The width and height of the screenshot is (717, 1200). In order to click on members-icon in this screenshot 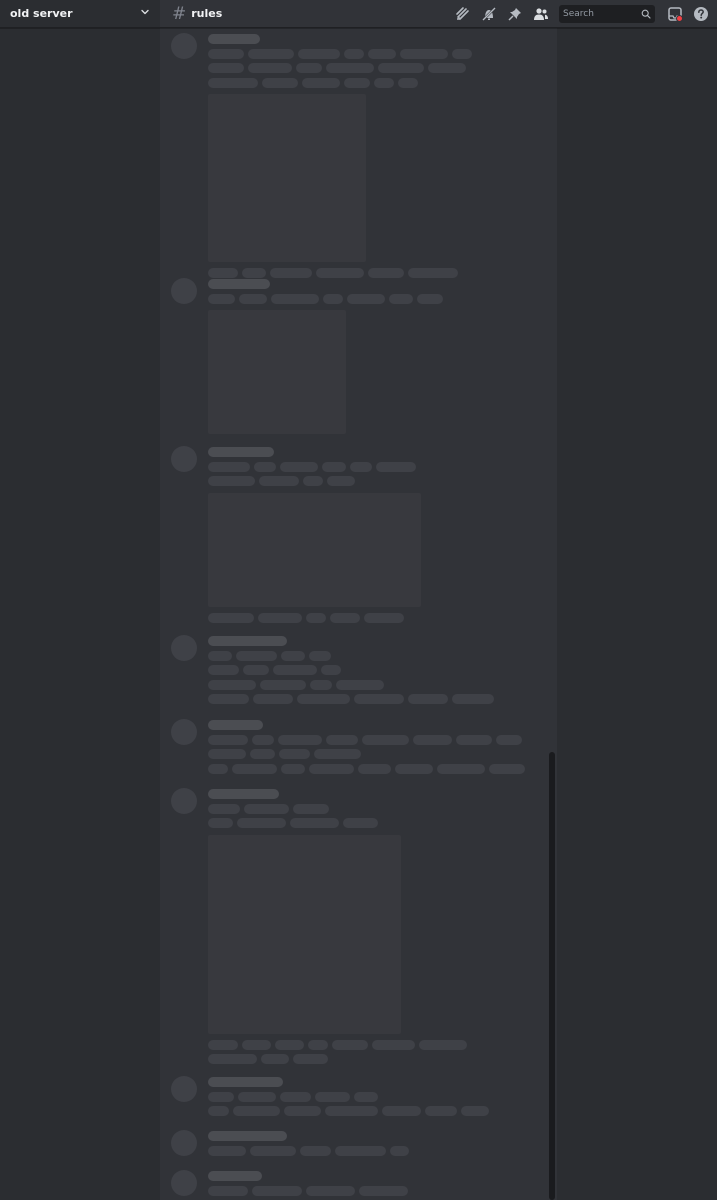, I will do `click(541, 14)`.